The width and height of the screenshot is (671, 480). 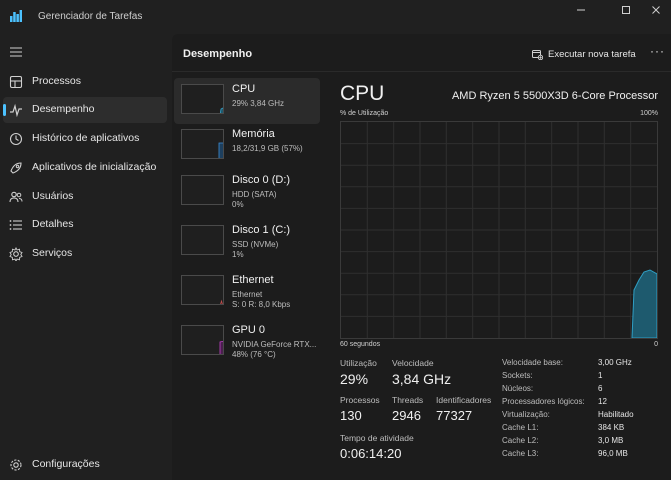 What do you see at coordinates (16, 465) in the screenshot?
I see `gear-icon` at bounding box center [16, 465].